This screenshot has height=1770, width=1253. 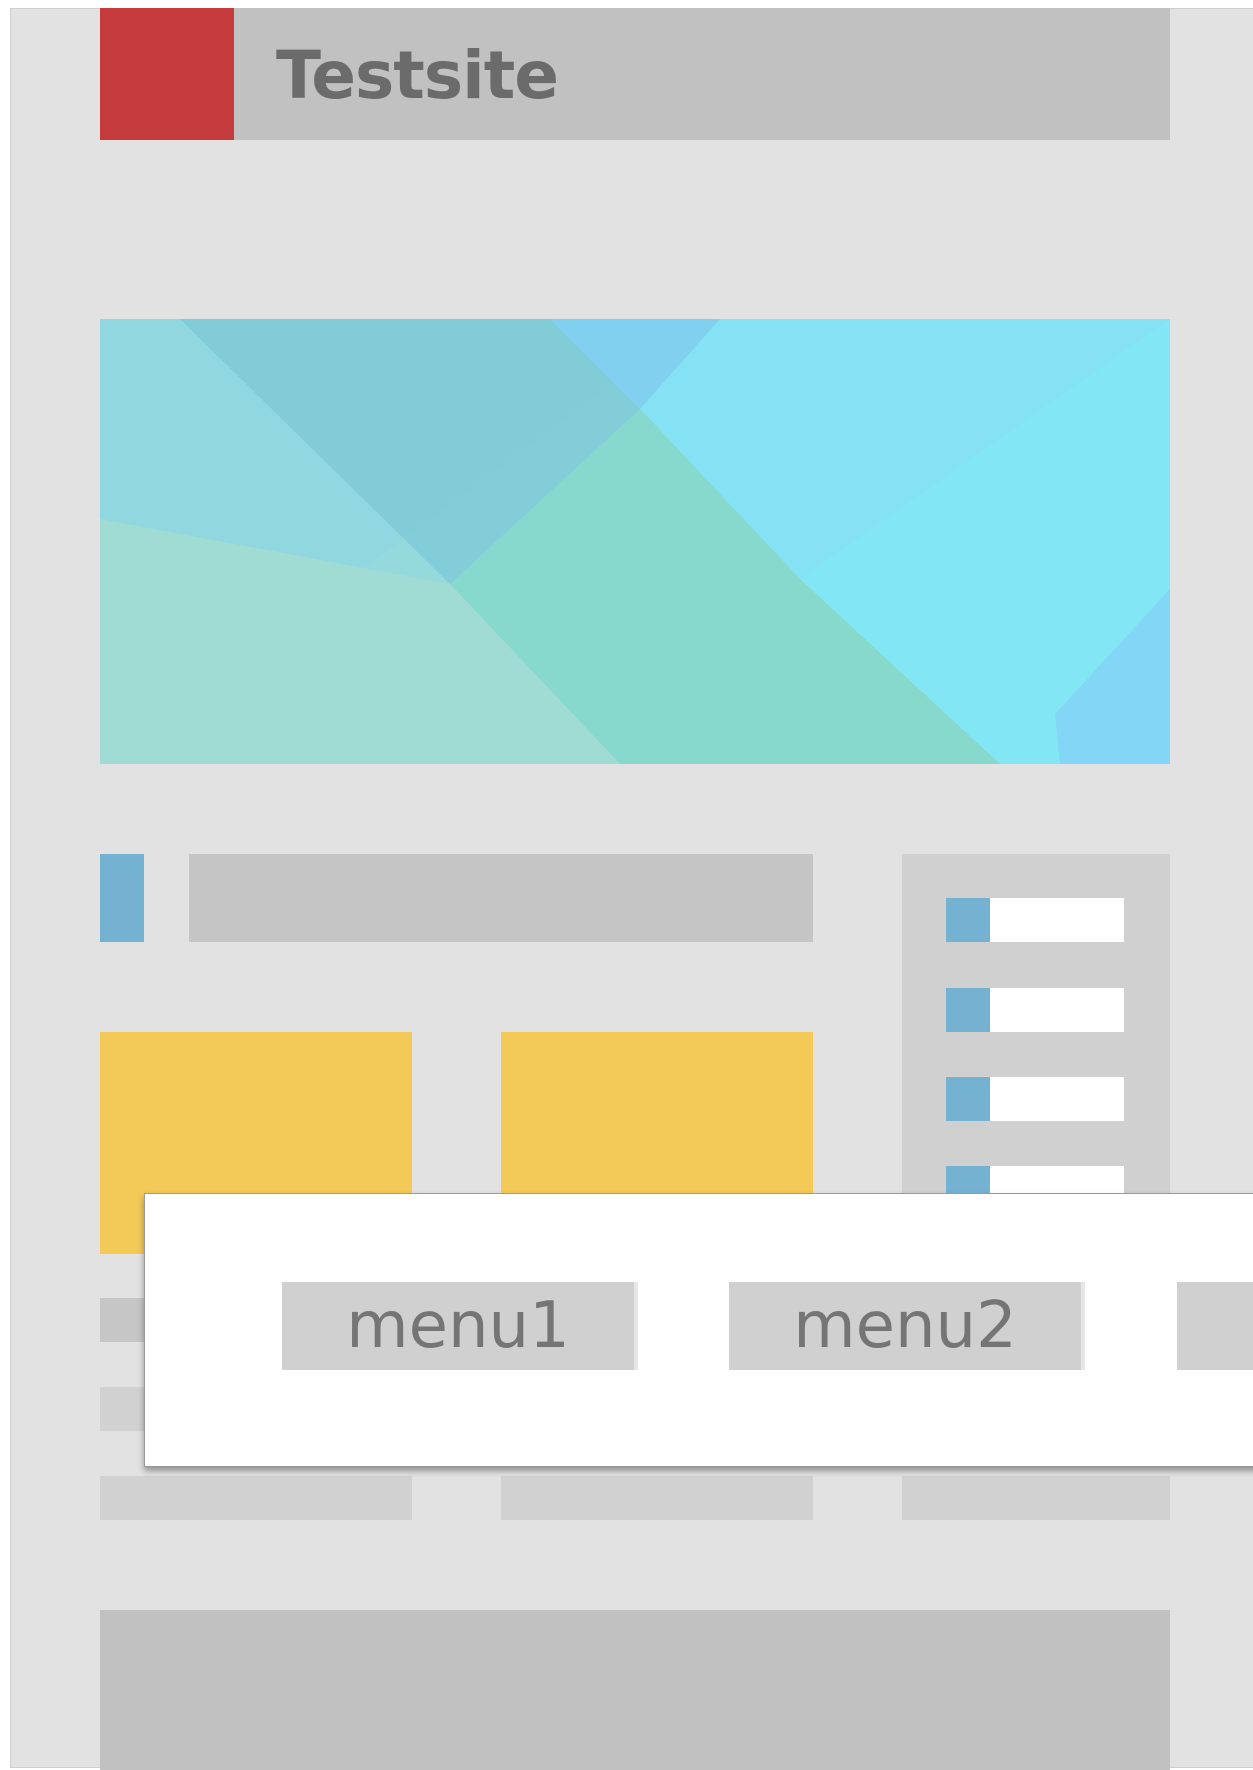 What do you see at coordinates (167, 74) in the screenshot?
I see `site-logo` at bounding box center [167, 74].